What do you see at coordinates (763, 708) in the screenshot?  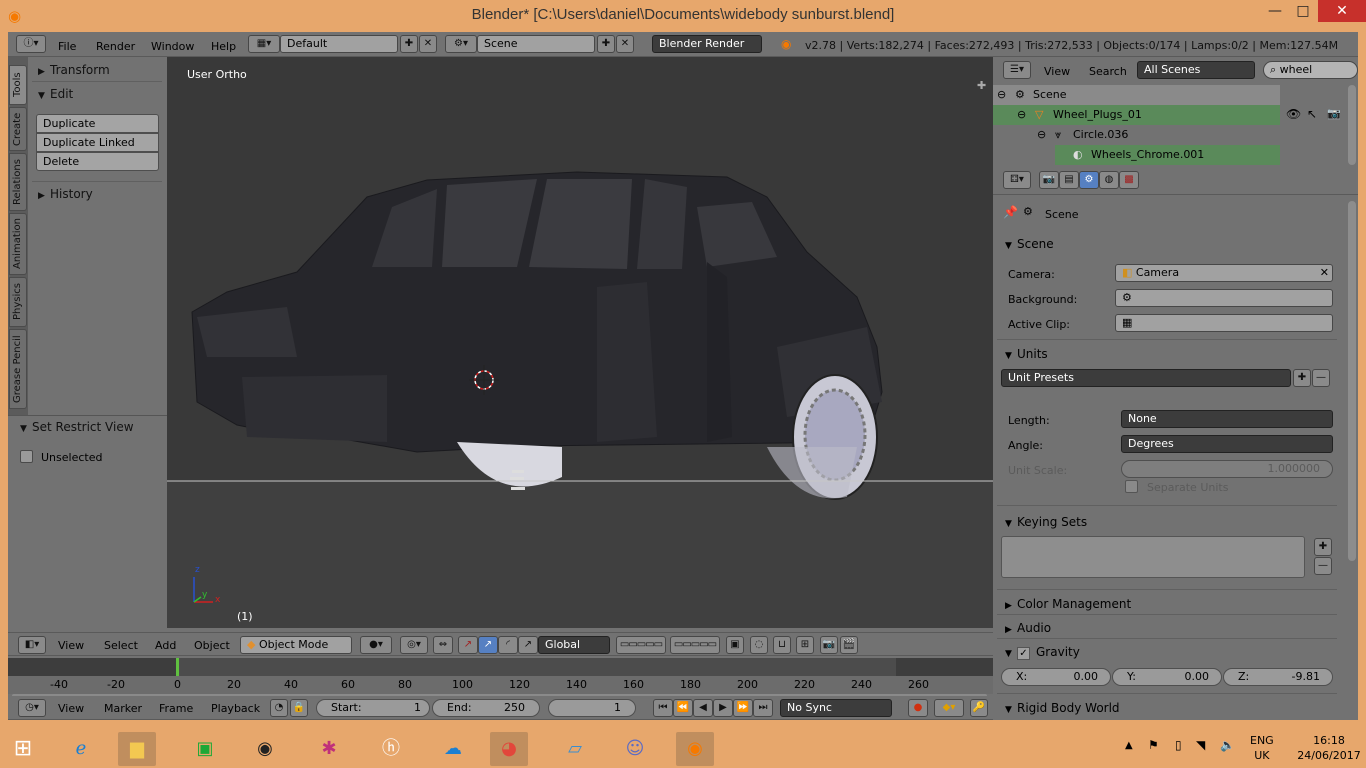 I see `jump-end-icon: ⏭` at bounding box center [763, 708].